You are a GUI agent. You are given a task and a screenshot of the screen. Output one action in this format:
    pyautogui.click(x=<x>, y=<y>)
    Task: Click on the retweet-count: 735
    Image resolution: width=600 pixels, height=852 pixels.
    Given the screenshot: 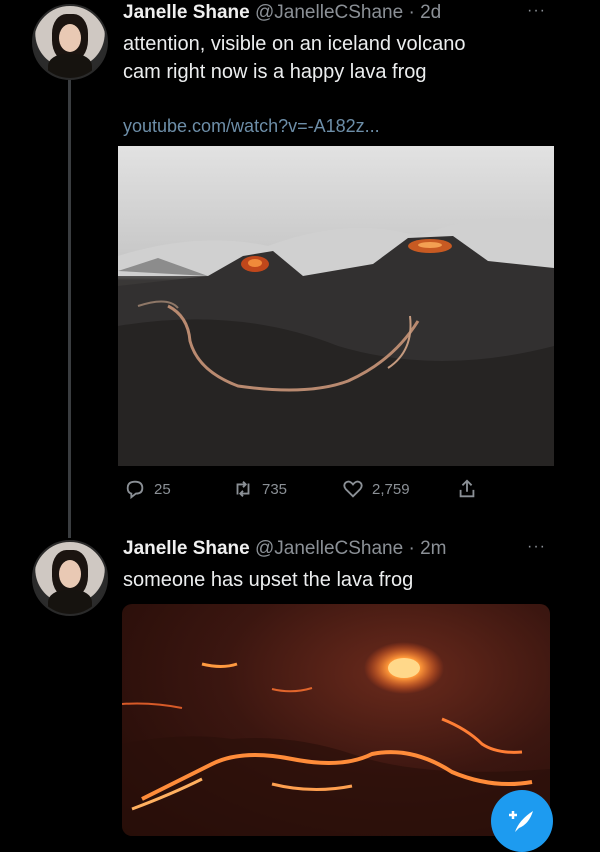 What is the action you would take?
    pyautogui.click(x=275, y=489)
    